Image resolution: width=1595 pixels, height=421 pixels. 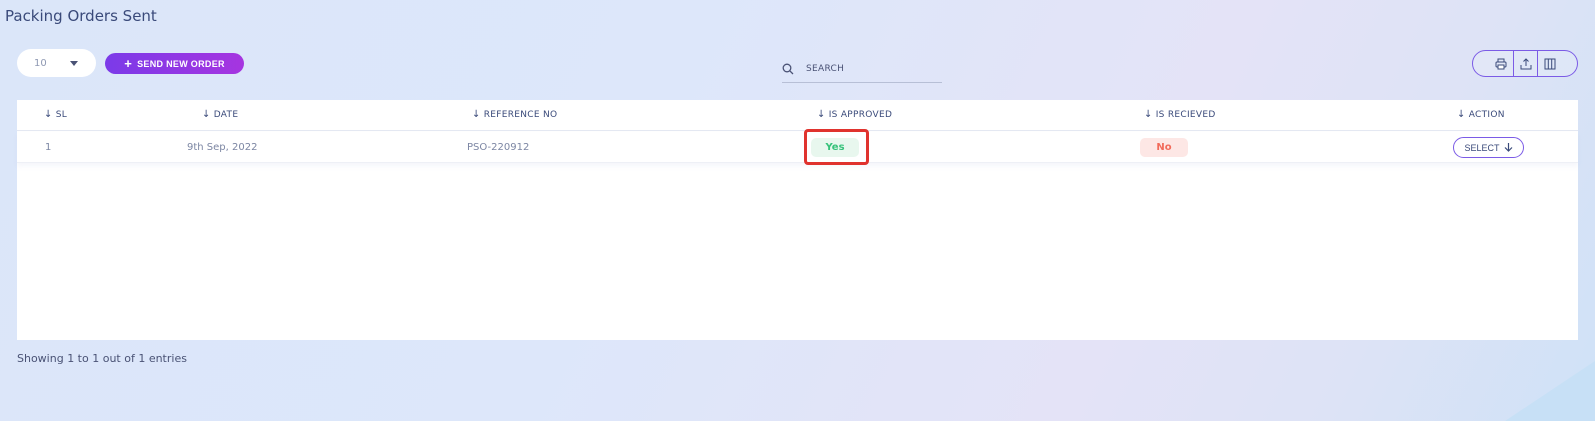 I want to click on search-box, so click(x=862, y=69).